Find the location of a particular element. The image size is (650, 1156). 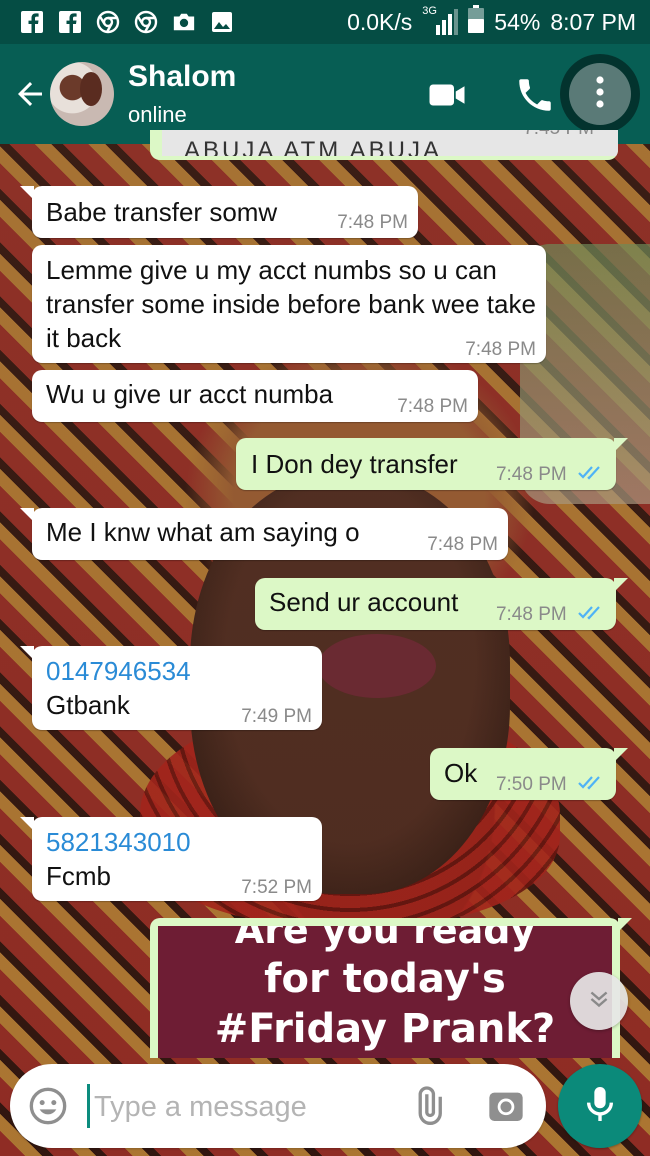

contact-status: online is located at coordinates (157, 114).